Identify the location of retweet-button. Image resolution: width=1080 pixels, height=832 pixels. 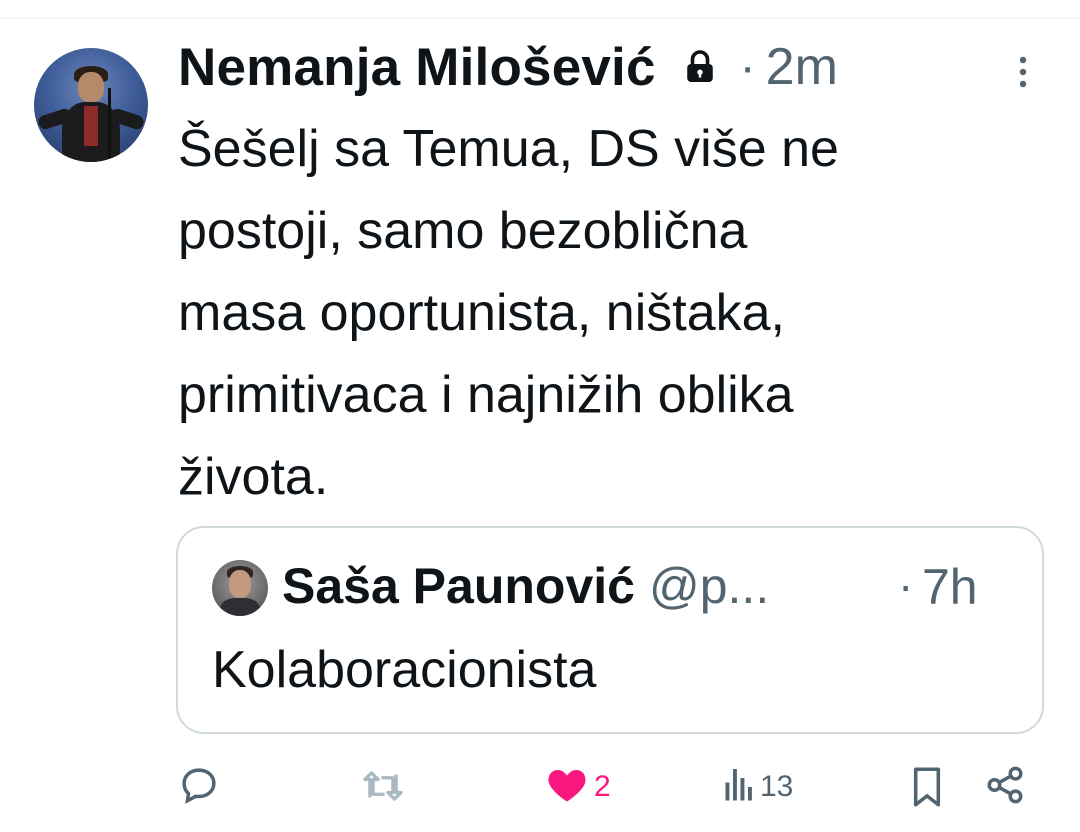
(383, 788).